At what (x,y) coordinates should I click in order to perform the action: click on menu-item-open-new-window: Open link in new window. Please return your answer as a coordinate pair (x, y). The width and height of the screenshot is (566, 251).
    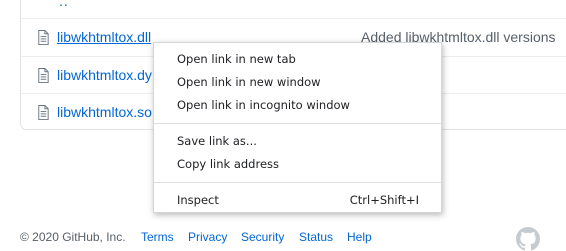
    Looking at the image, I should click on (297, 82).